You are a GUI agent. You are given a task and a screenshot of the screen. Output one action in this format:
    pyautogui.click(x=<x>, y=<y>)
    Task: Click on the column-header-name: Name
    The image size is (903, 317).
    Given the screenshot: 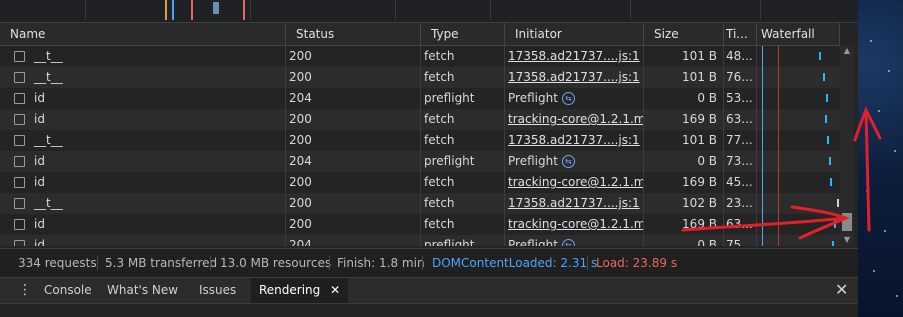 What is the action you would take?
    pyautogui.click(x=143, y=34)
    